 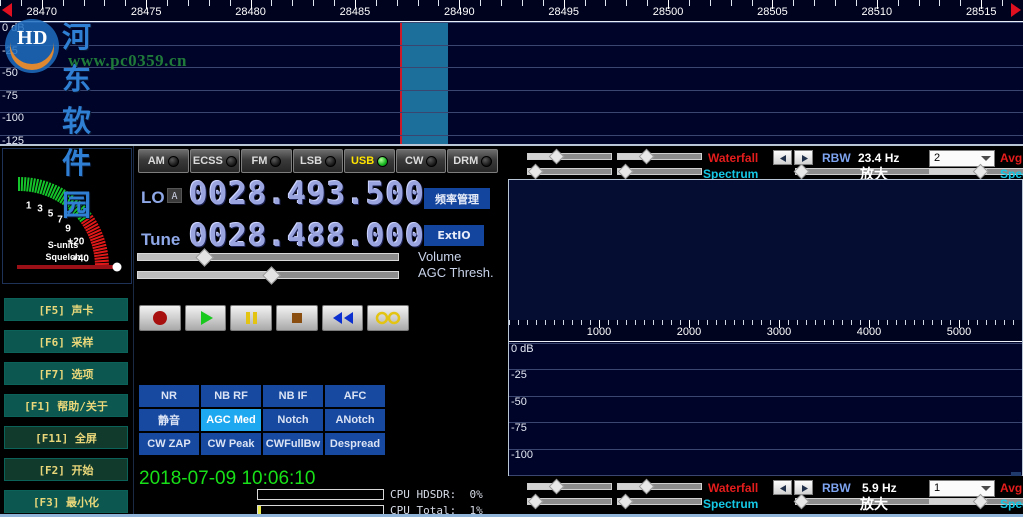 I want to click on s-meter-scale-label: 7, so click(x=60, y=220).